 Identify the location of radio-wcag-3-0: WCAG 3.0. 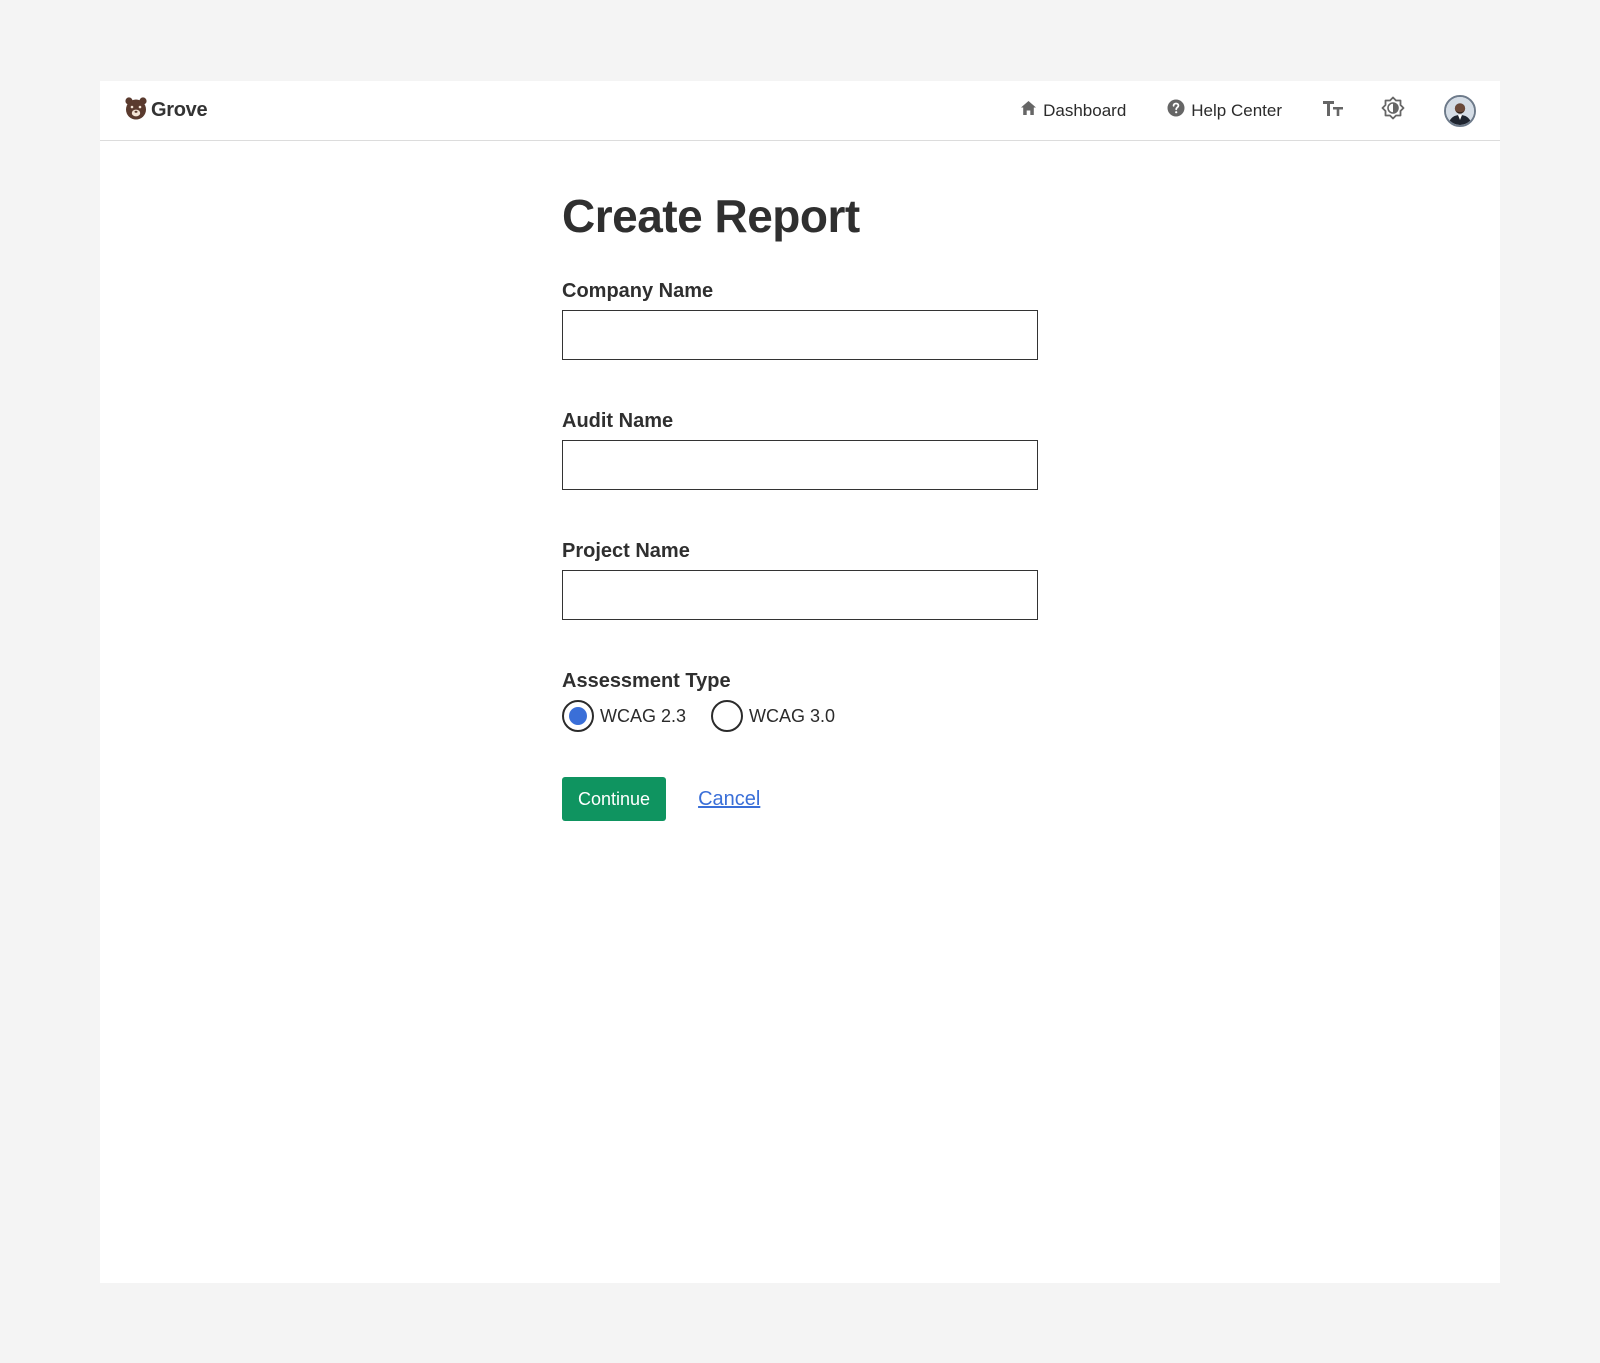
(773, 716).